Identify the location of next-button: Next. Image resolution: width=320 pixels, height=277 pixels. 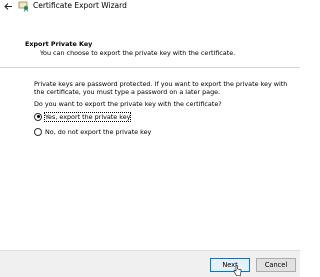
(230, 265).